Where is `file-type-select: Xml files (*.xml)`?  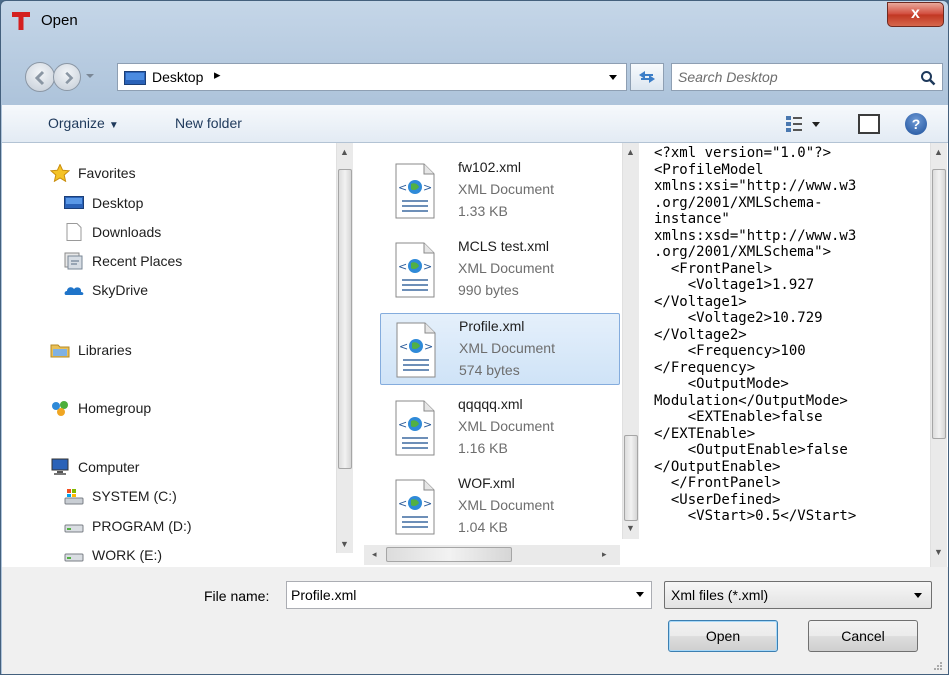 file-type-select: Xml files (*.xml) is located at coordinates (798, 595).